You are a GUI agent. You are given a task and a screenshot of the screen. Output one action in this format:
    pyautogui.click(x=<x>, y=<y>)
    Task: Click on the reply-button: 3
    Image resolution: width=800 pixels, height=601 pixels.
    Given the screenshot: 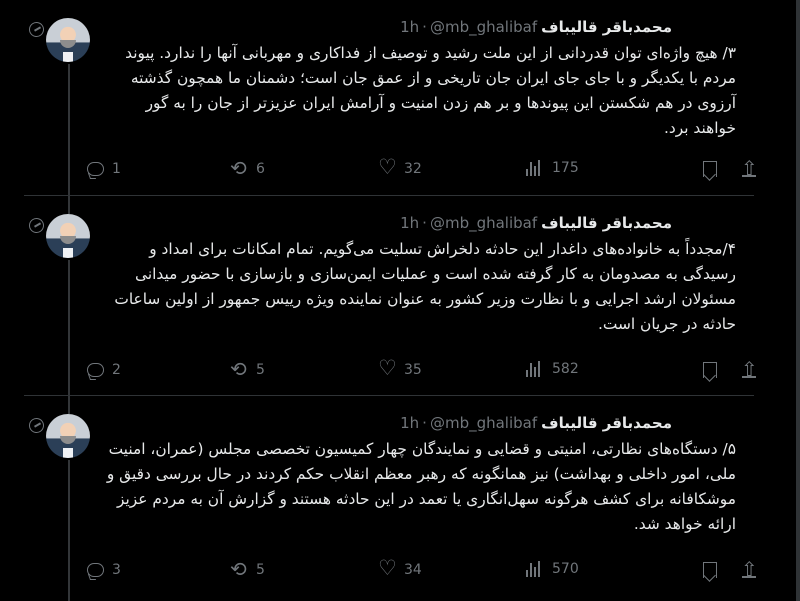 What is the action you would take?
    pyautogui.click(x=103, y=570)
    